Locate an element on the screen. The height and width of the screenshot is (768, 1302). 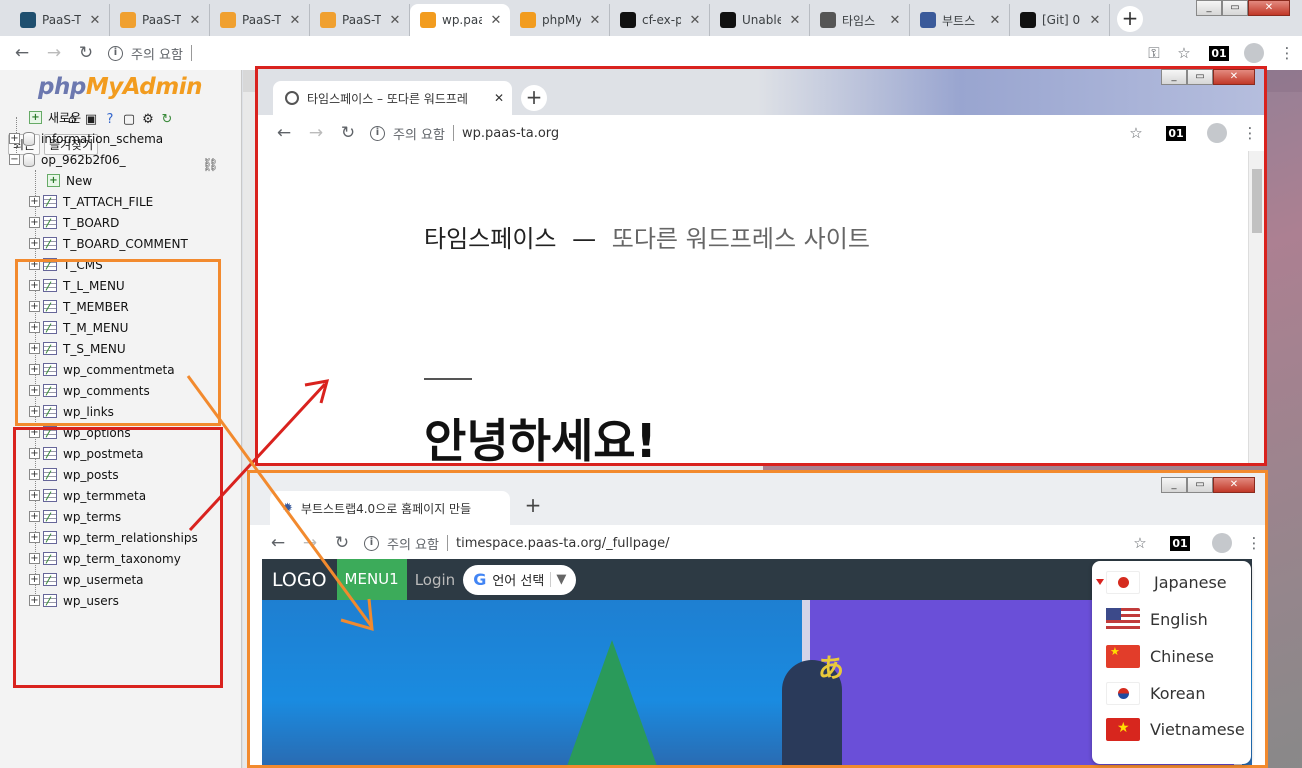
window1-address-field: i 주의 요함 wp.paas-ta.org is located at coordinates (464, 133).